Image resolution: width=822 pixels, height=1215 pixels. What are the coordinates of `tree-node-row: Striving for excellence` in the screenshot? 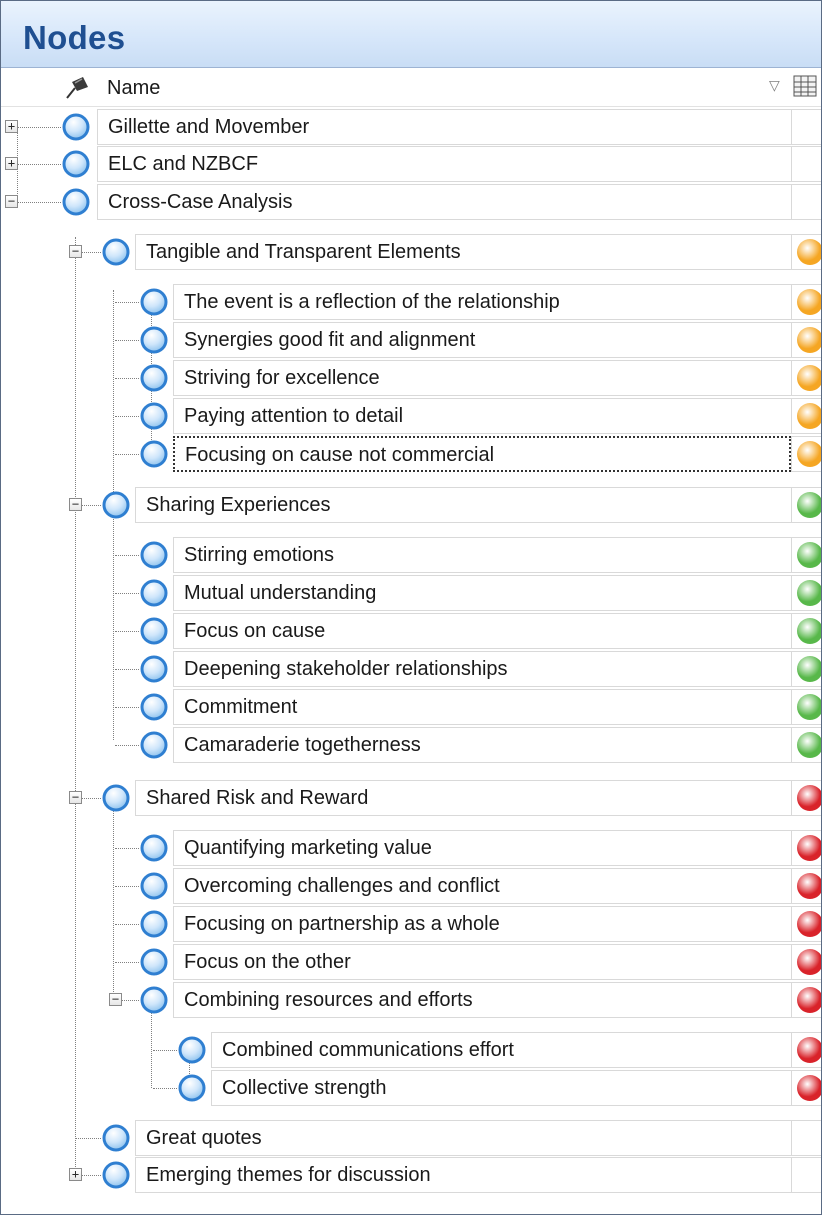 It's located at (482, 378).